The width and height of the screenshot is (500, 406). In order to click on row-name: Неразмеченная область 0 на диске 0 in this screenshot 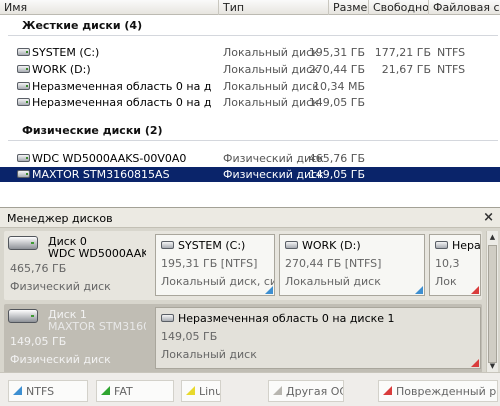, I will do `click(122, 86)`.